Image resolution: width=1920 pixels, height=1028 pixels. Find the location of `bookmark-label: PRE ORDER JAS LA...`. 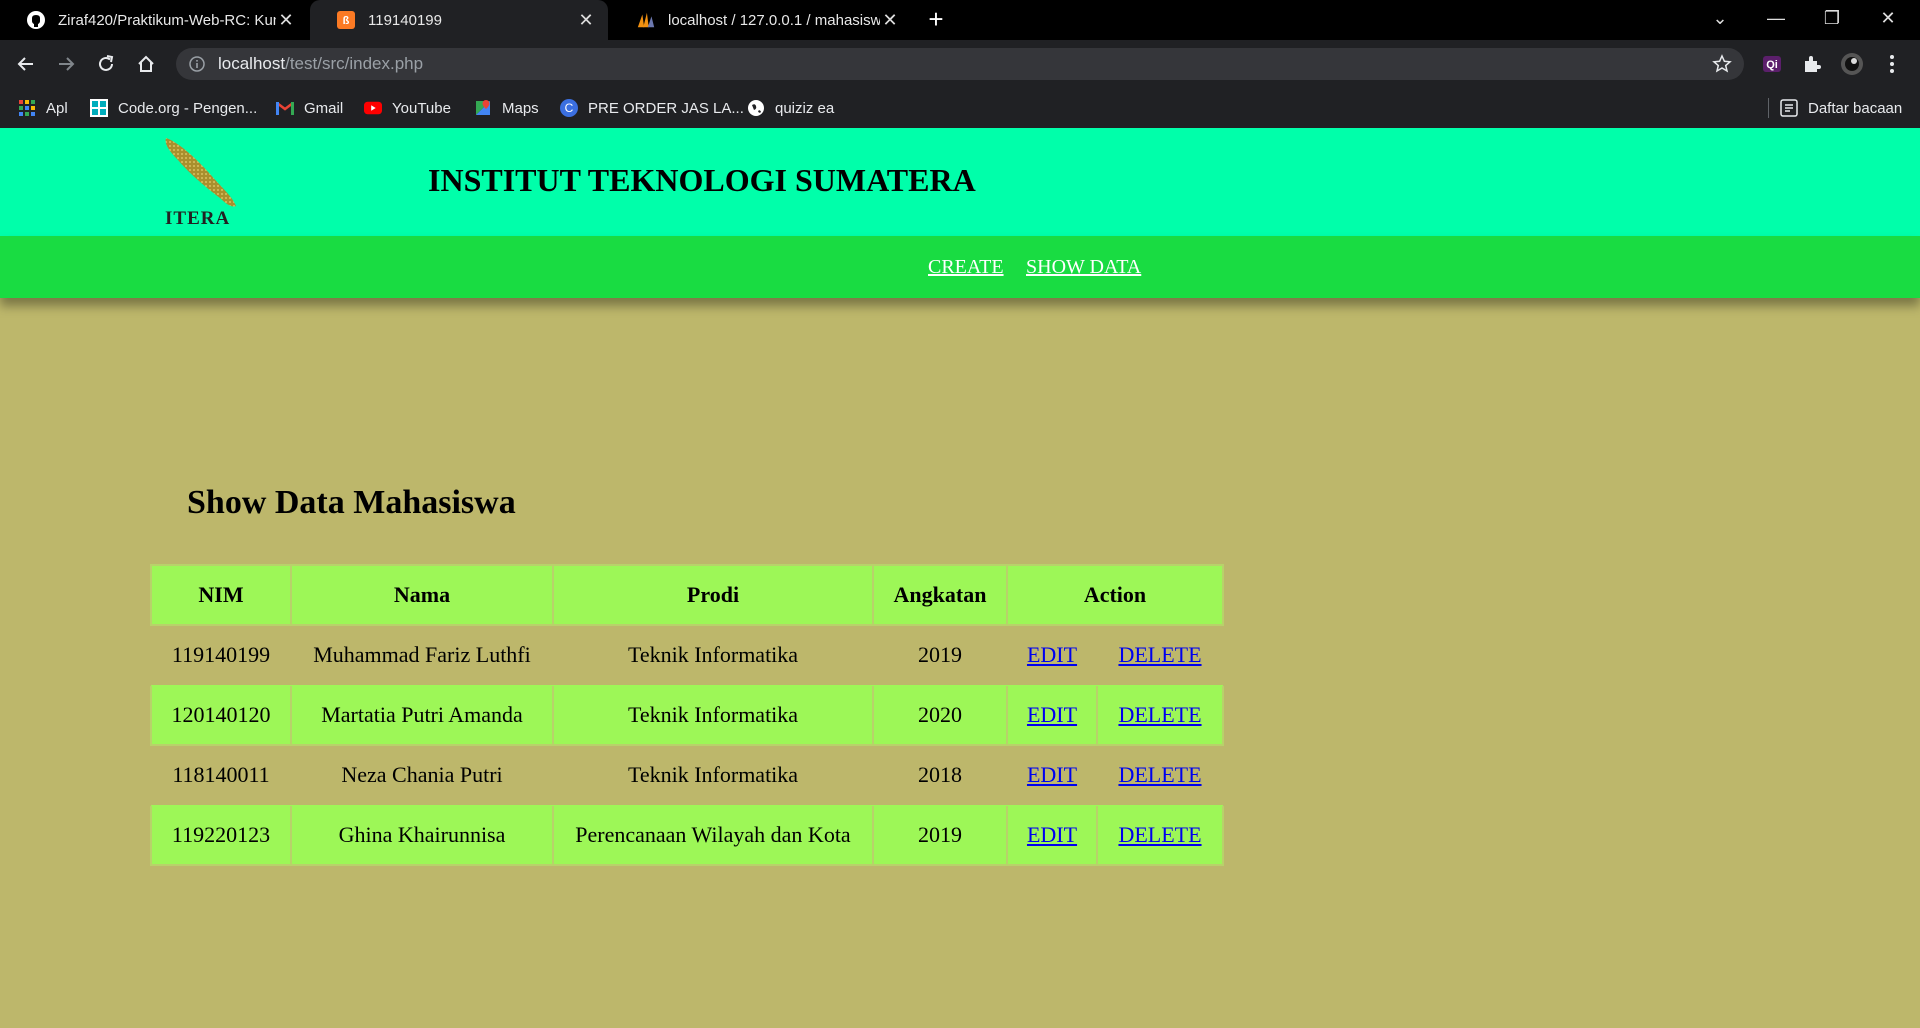

bookmark-label: PRE ORDER JAS LA... is located at coordinates (666, 108).